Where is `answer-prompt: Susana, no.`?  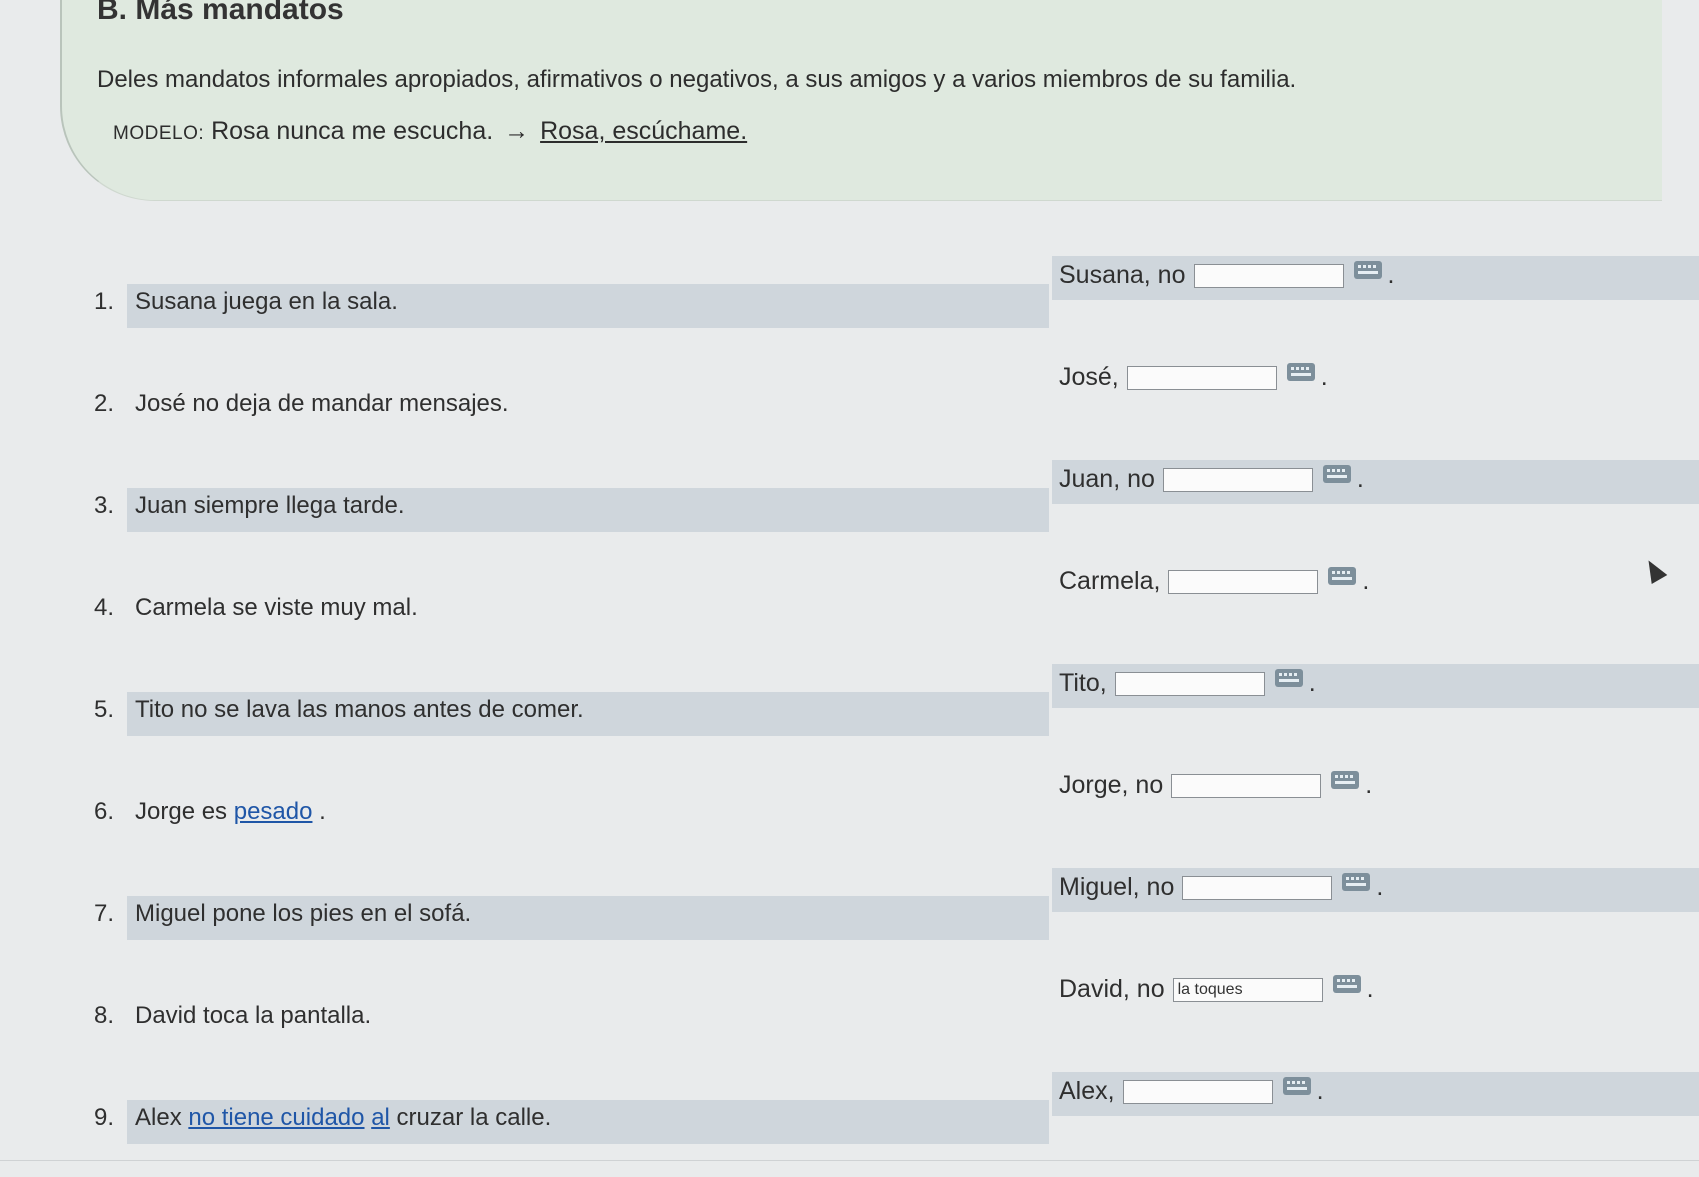
answer-prompt: Susana, no. is located at coordinates (1227, 275).